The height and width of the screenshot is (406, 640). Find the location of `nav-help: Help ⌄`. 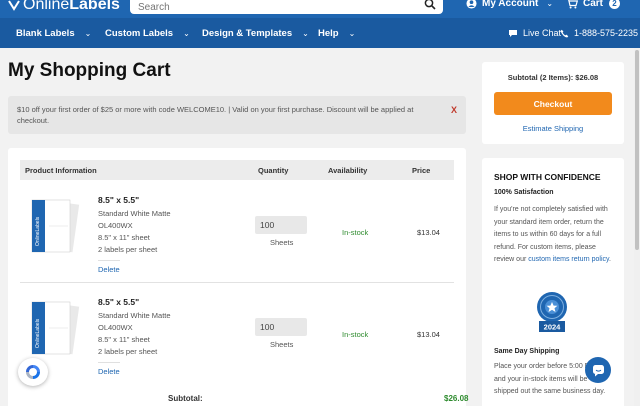

nav-help: Help ⌄ is located at coordinates (336, 33).